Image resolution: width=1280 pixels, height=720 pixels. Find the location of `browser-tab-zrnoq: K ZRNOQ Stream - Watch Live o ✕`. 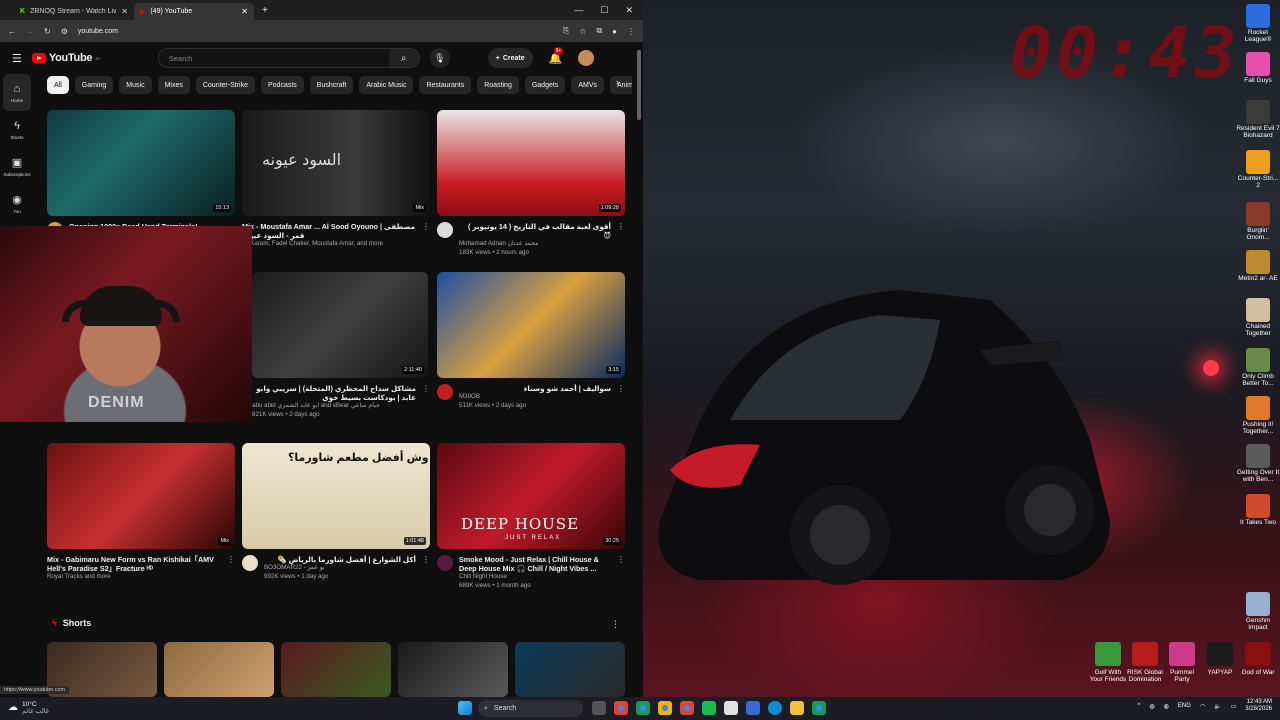

browser-tab-zrnoq: K ZRNOQ Stream - Watch Live o ✕ is located at coordinates (74, 11).